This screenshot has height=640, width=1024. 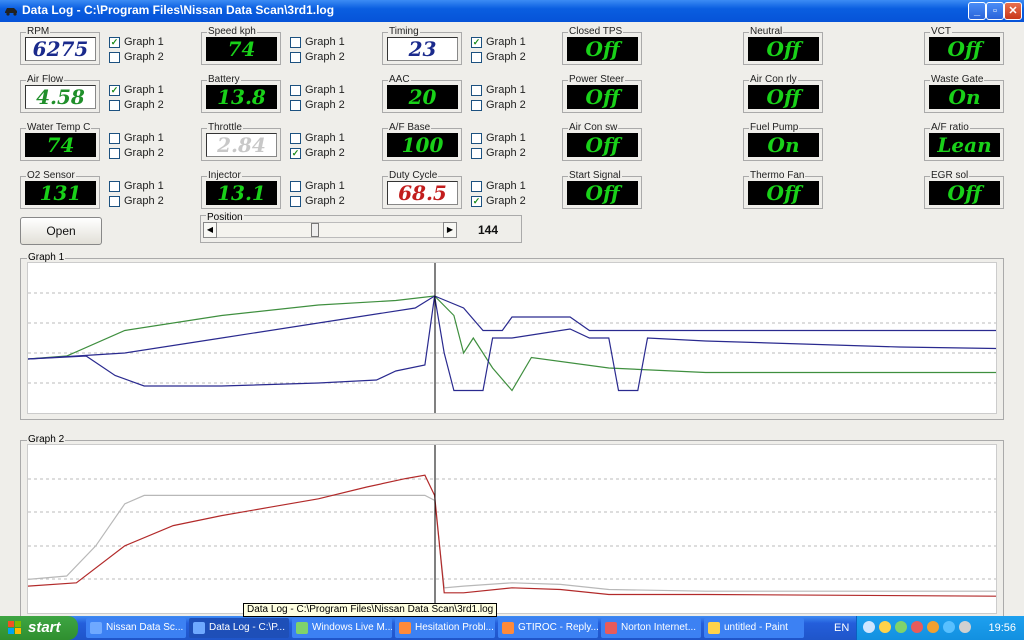 I want to click on tray-arrow-icon, so click(x=869, y=627).